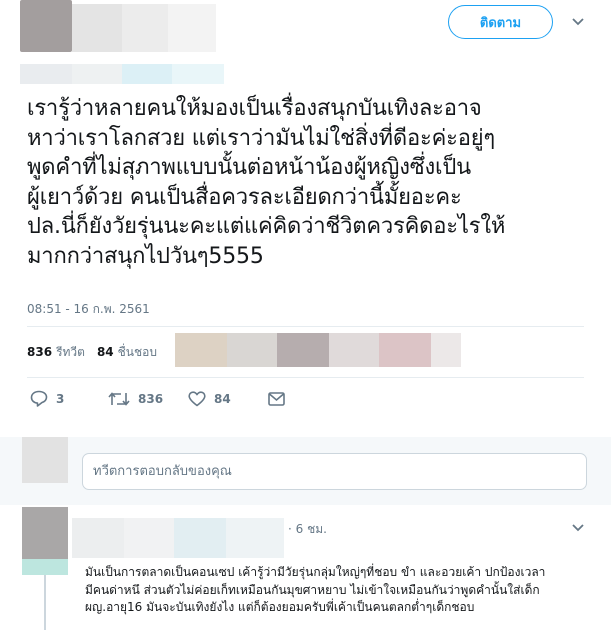 The width and height of the screenshot is (611, 630). I want to click on retweet-icon, so click(119, 399).